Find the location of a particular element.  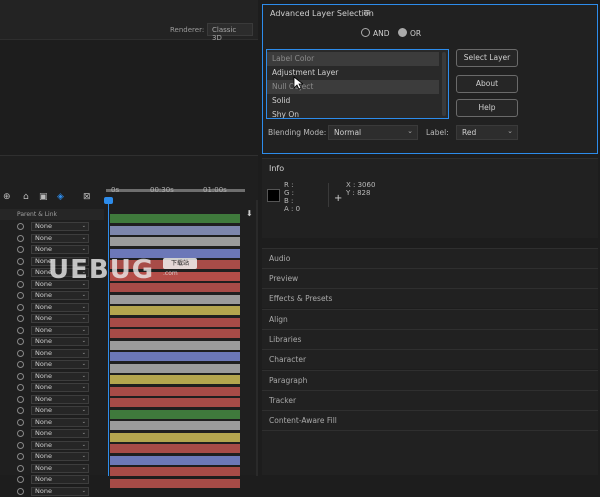

label-color-label: Label: is located at coordinates (437, 132).